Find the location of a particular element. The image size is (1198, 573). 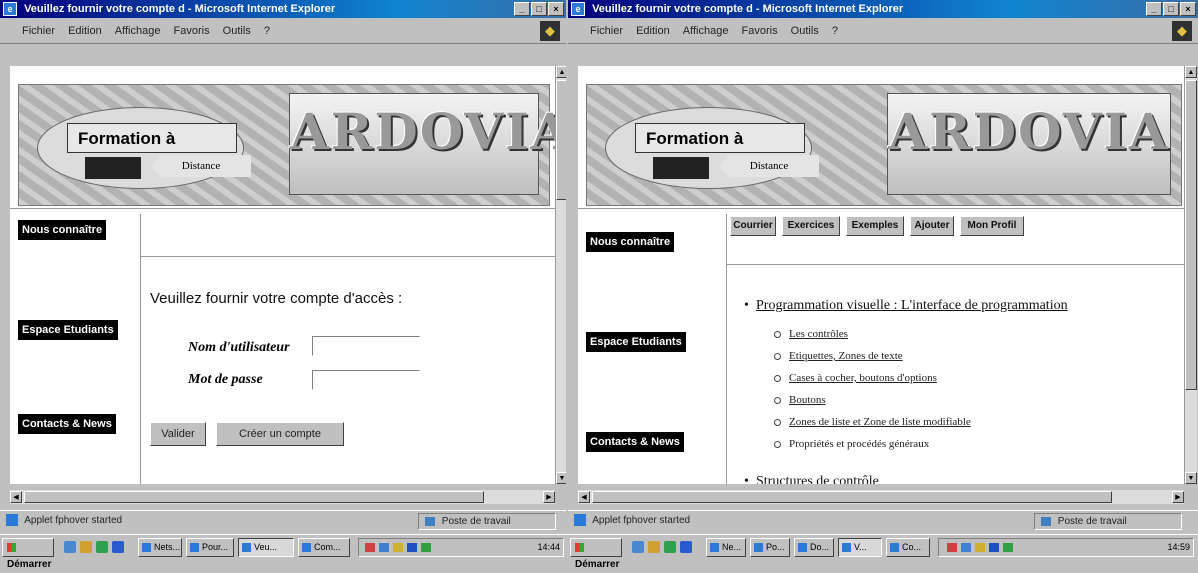

lesson-link: Cases à cocher, boutons d'options is located at coordinates (863, 378).